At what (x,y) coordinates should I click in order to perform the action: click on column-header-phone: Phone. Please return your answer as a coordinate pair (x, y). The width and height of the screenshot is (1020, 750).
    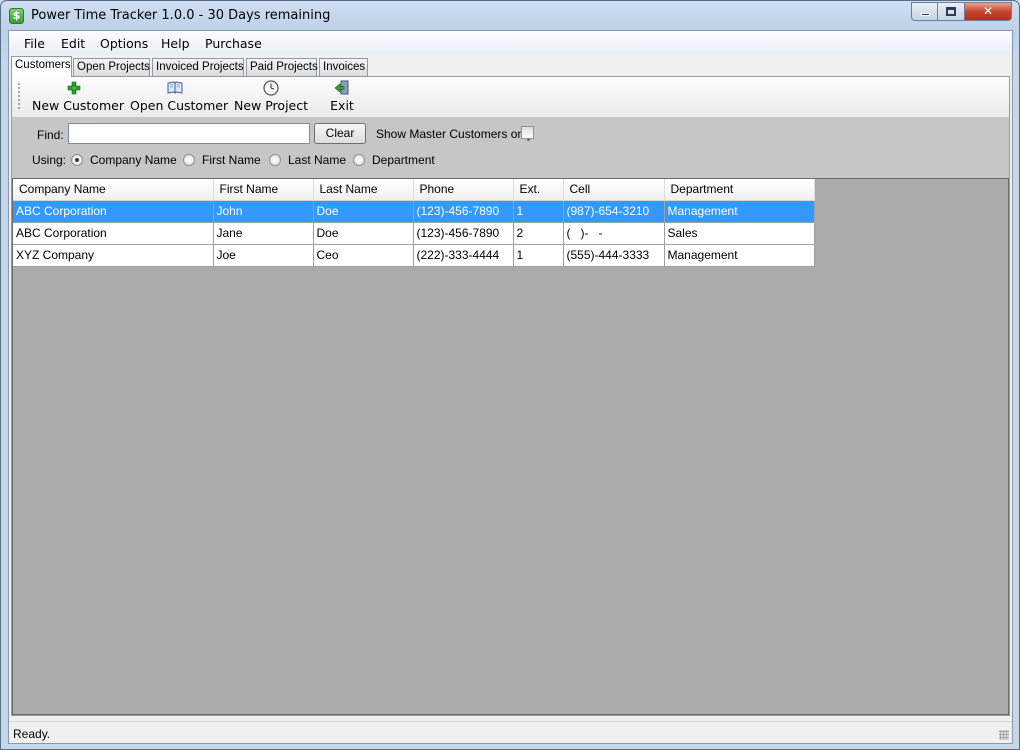
    Looking at the image, I should click on (463, 190).